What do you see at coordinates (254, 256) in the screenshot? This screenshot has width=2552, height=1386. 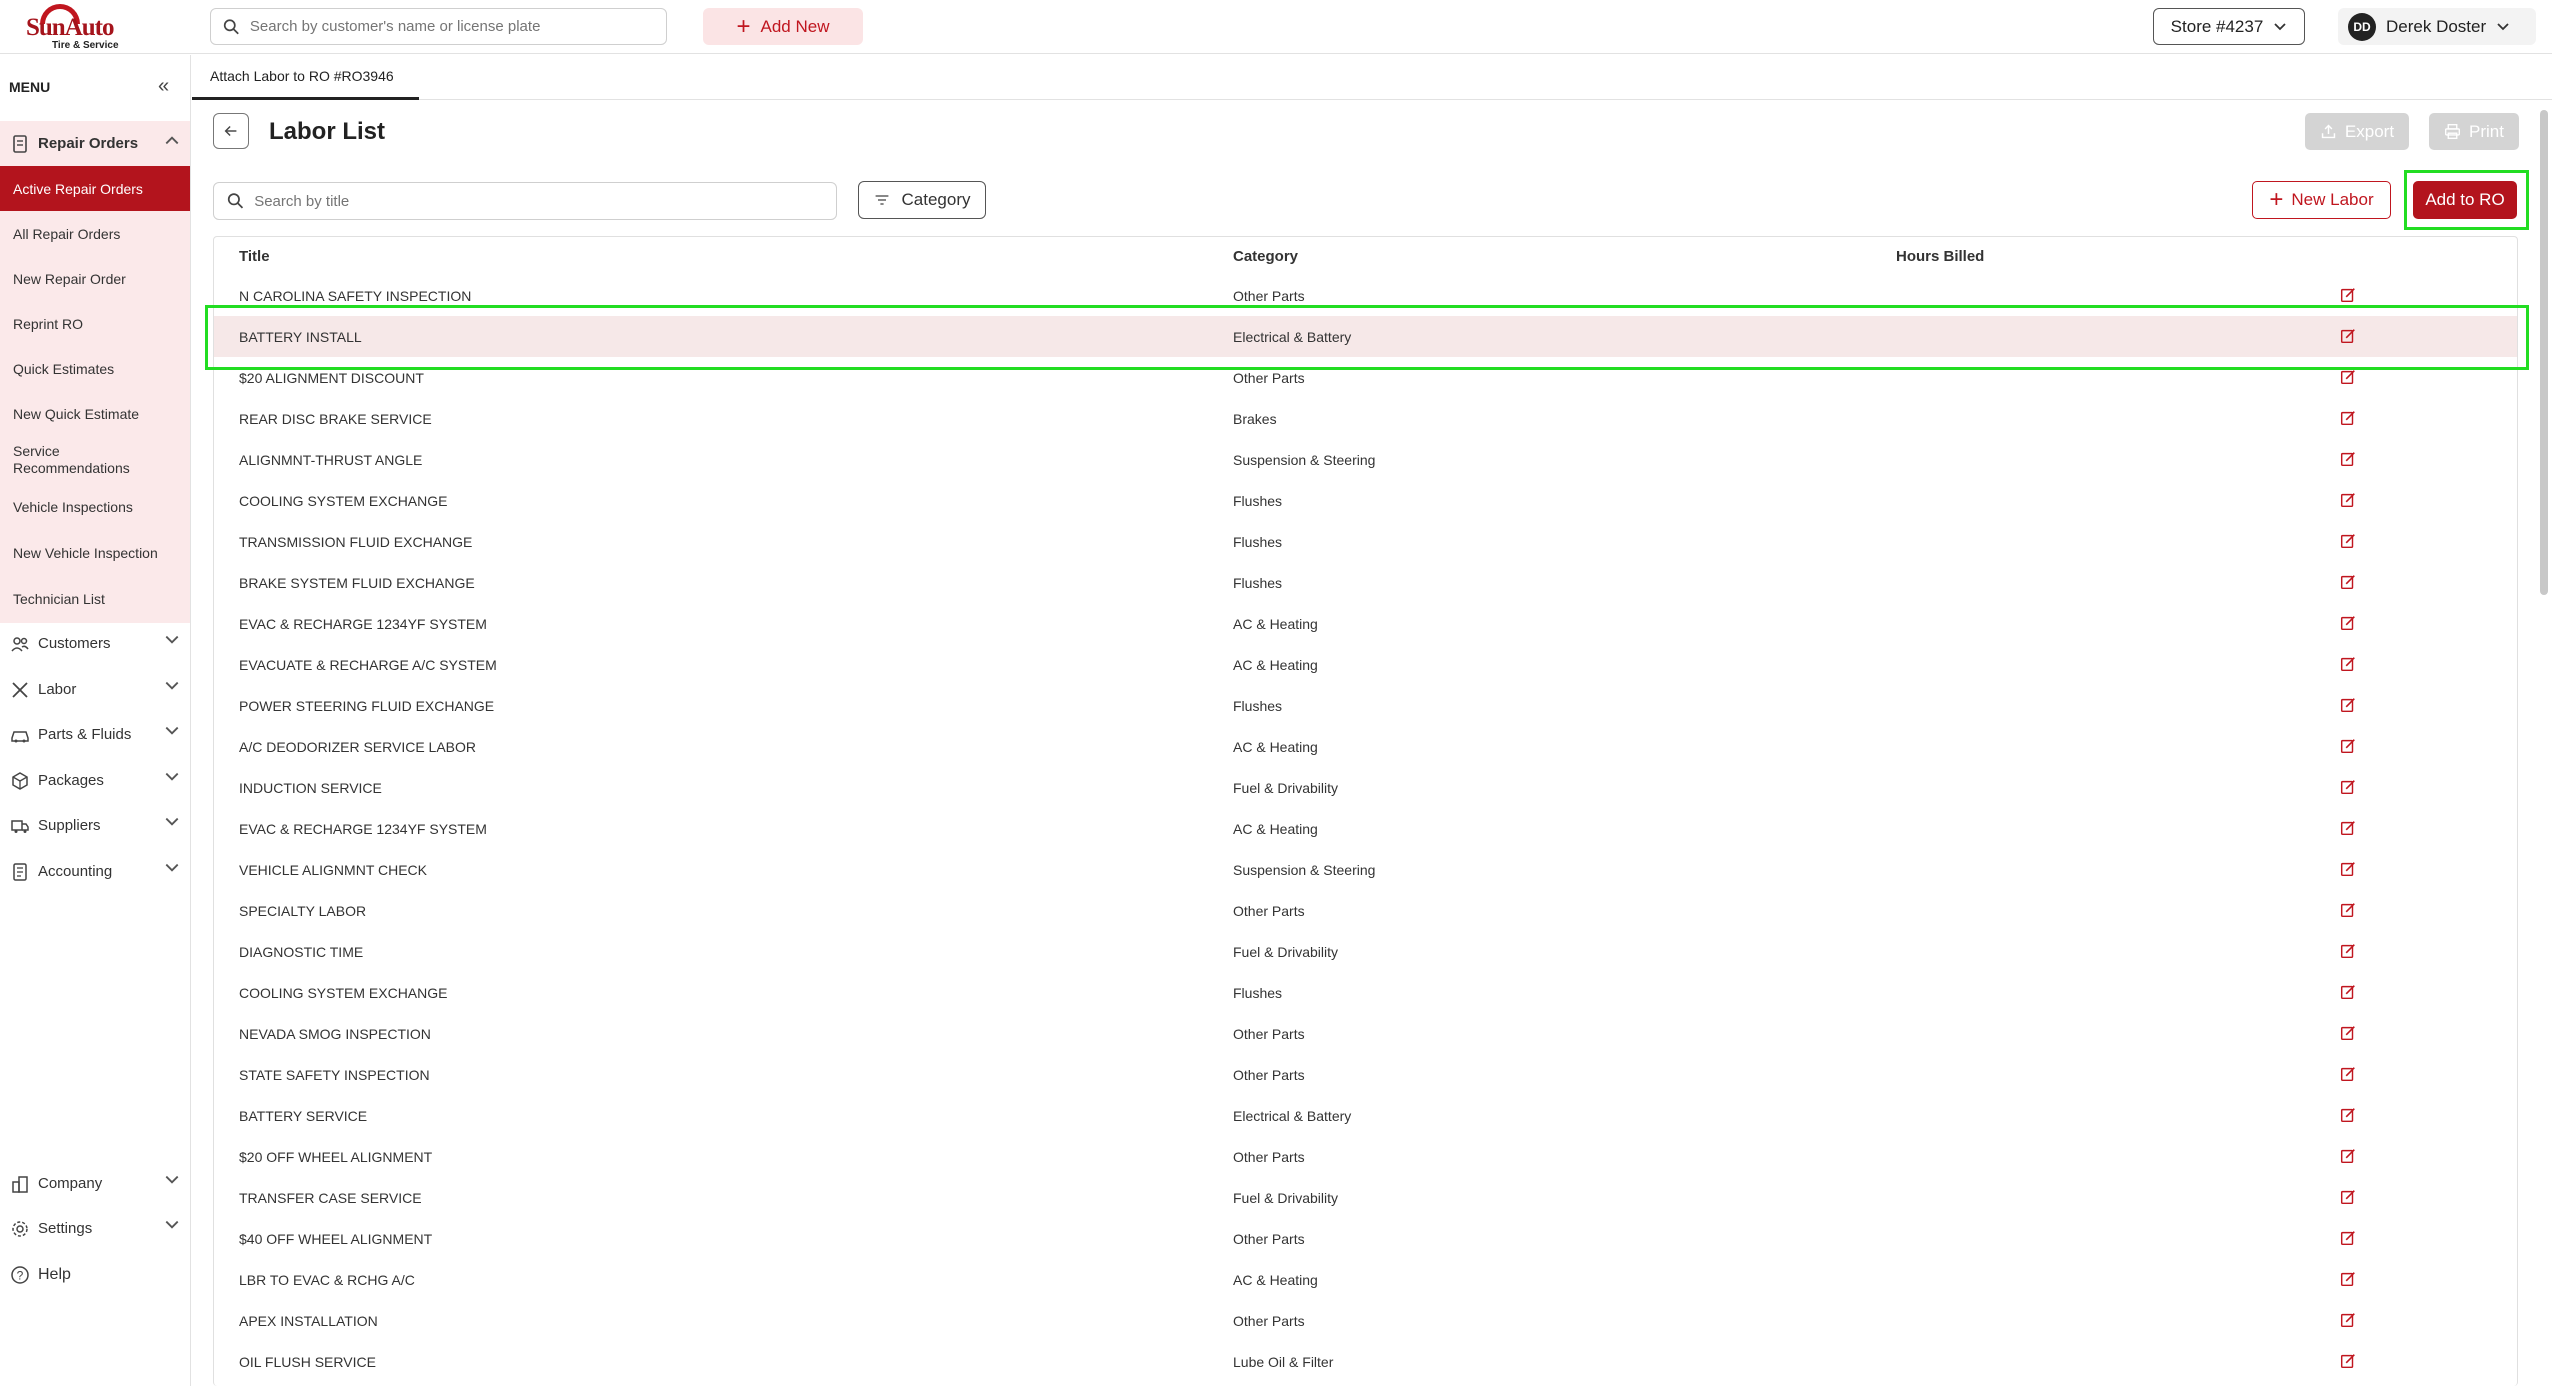 I see `column-header-title: Title` at bounding box center [254, 256].